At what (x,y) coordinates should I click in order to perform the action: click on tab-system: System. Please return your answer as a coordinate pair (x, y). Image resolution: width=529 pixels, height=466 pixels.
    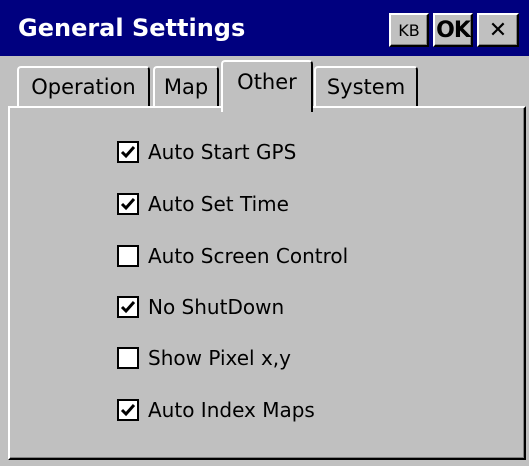
    Looking at the image, I should click on (366, 86).